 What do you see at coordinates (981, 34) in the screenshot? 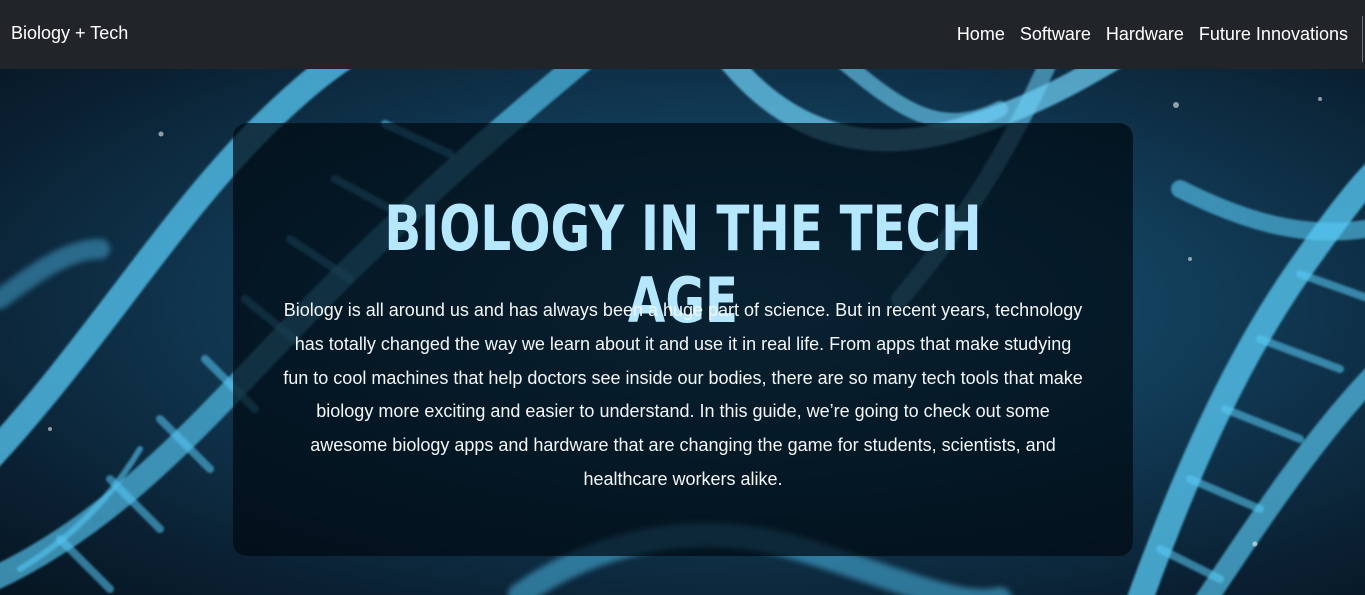
I see `nav-link-home: Home` at bounding box center [981, 34].